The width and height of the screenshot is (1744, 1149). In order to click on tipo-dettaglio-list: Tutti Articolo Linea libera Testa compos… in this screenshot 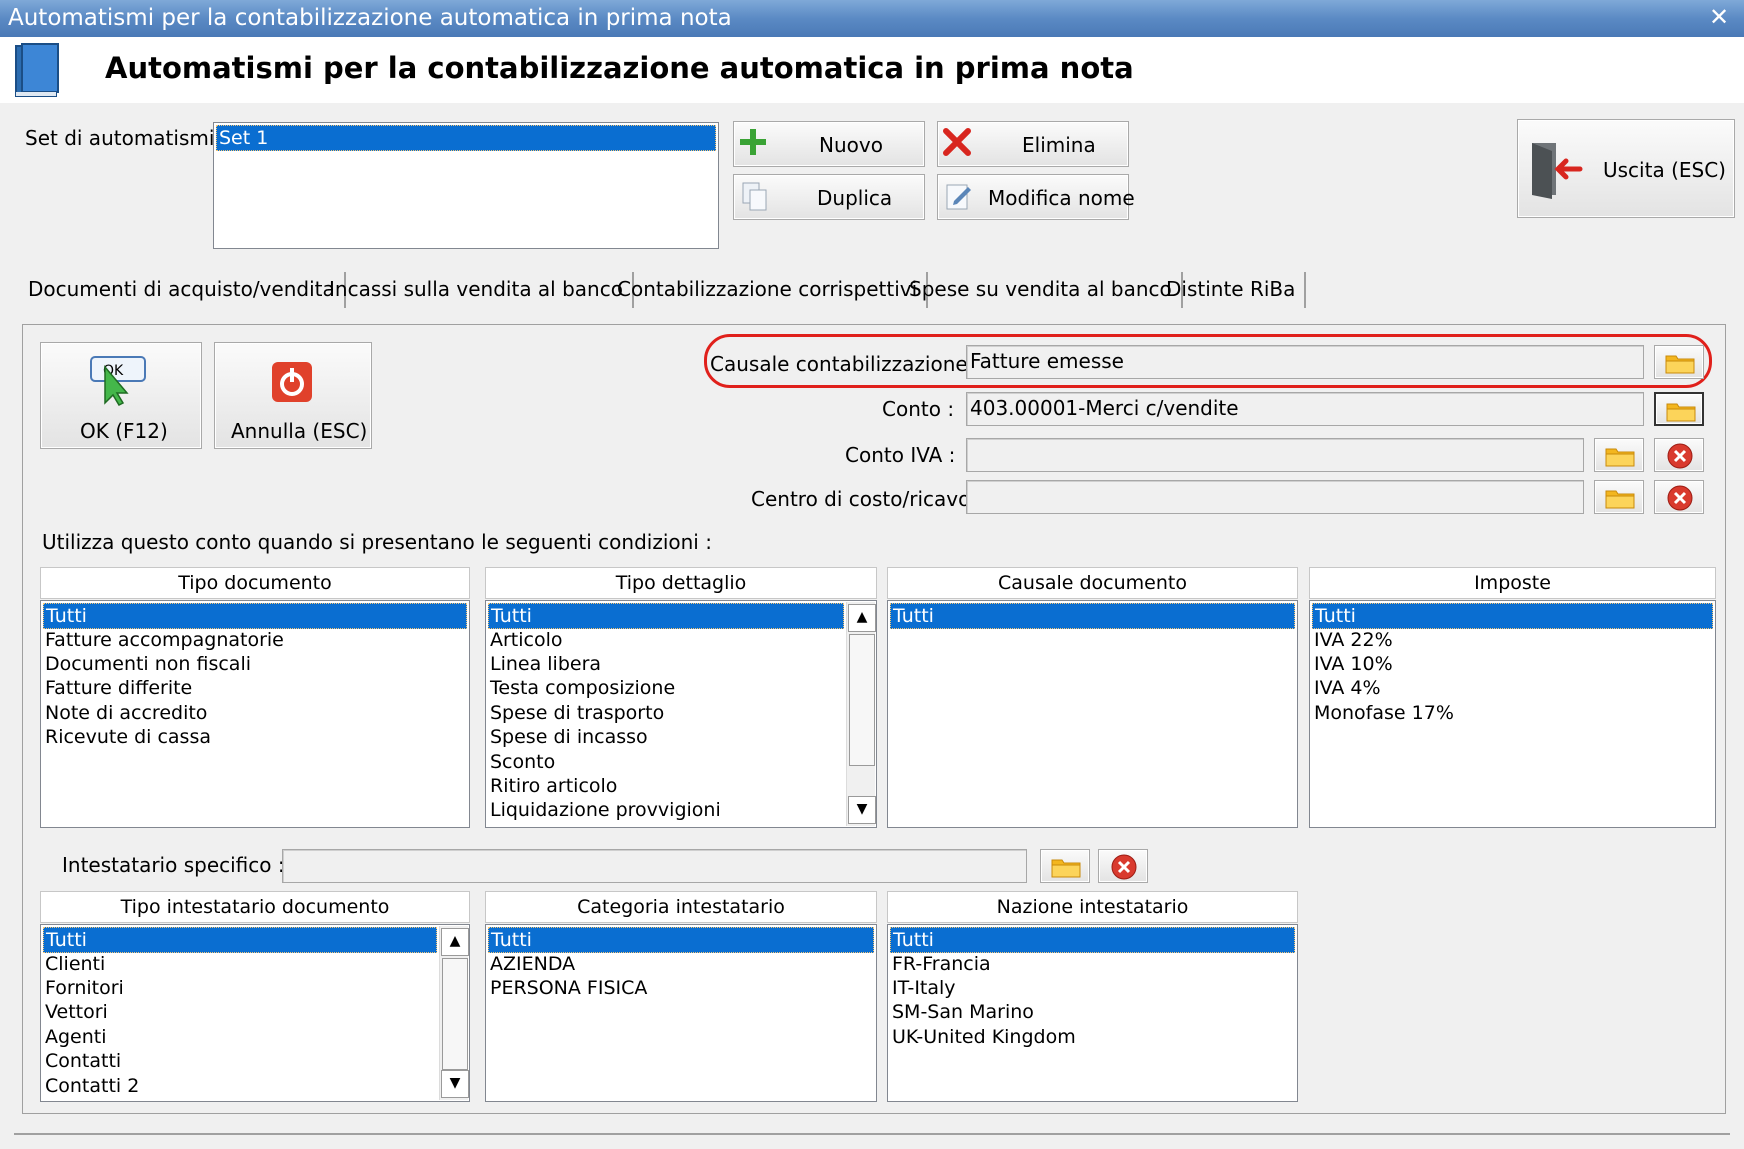, I will do `click(681, 714)`.